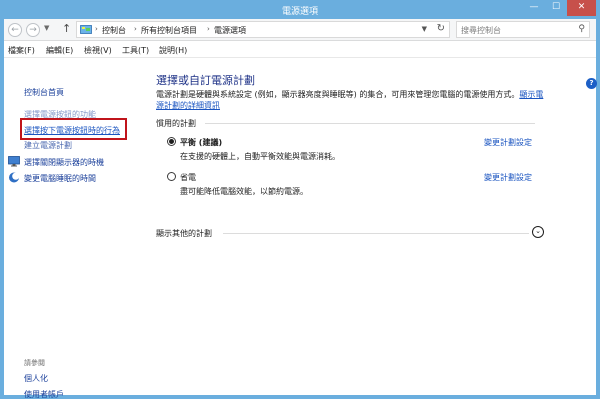 This screenshot has width=600, height=399. I want to click on title-bar: 電源選項 — ☐ ✕, so click(300, 9).